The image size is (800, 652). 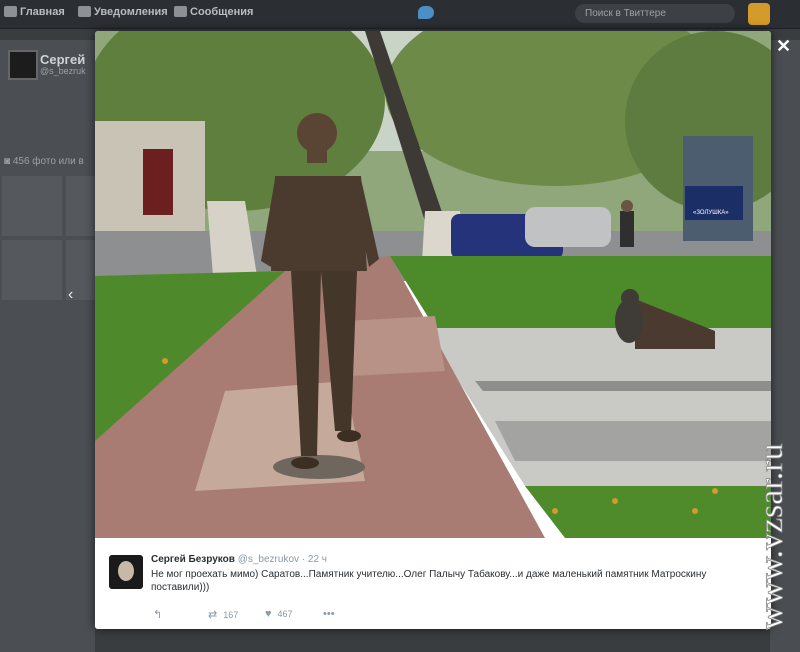 What do you see at coordinates (84, 11) in the screenshot?
I see `bell-icon` at bounding box center [84, 11].